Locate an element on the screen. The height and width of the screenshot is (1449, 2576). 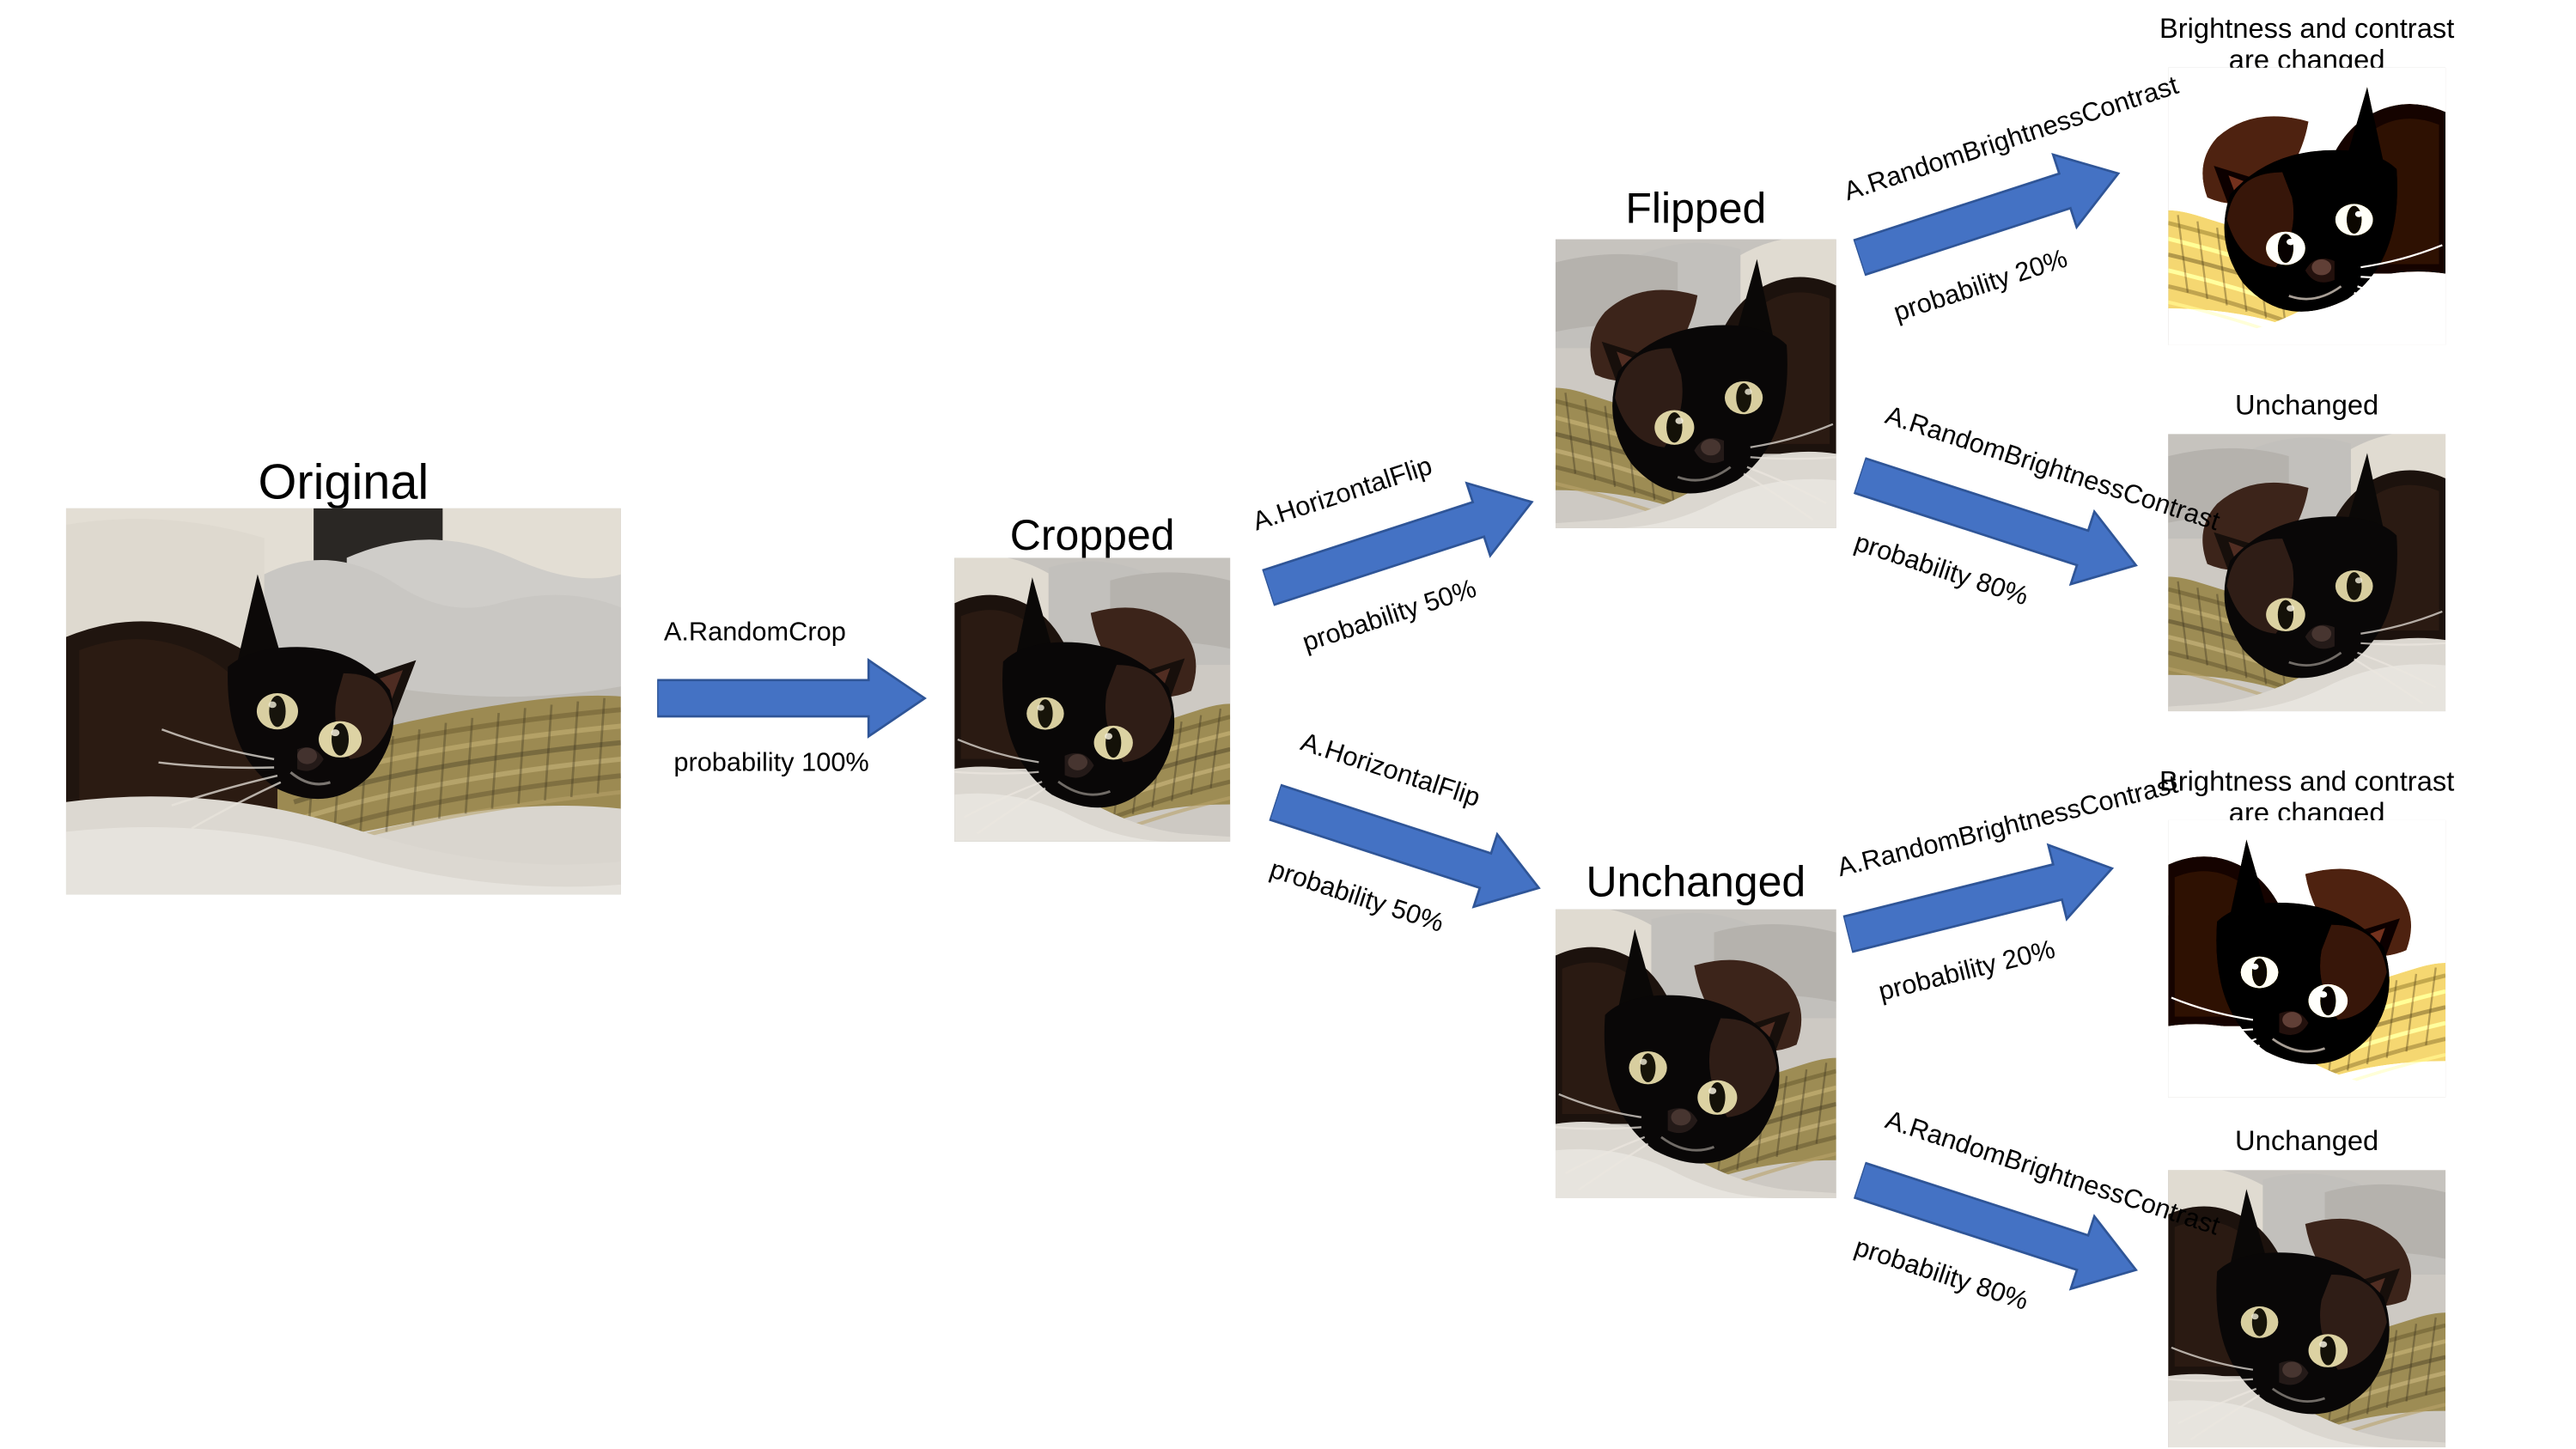
arrow-randomcrop: A.RandomCrop probability 100% is located at coordinates (792, 697).